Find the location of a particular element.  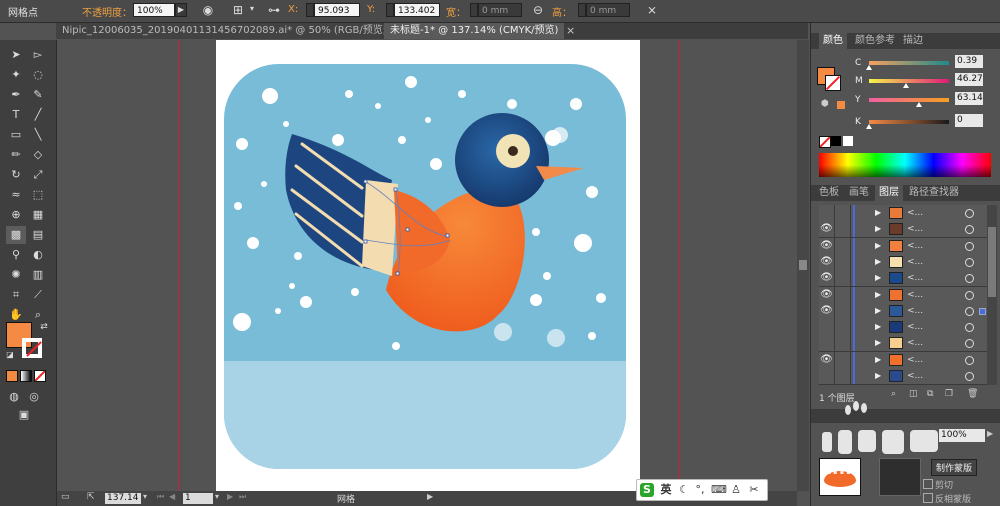

stroke-color-swatch is located at coordinates (32, 348).